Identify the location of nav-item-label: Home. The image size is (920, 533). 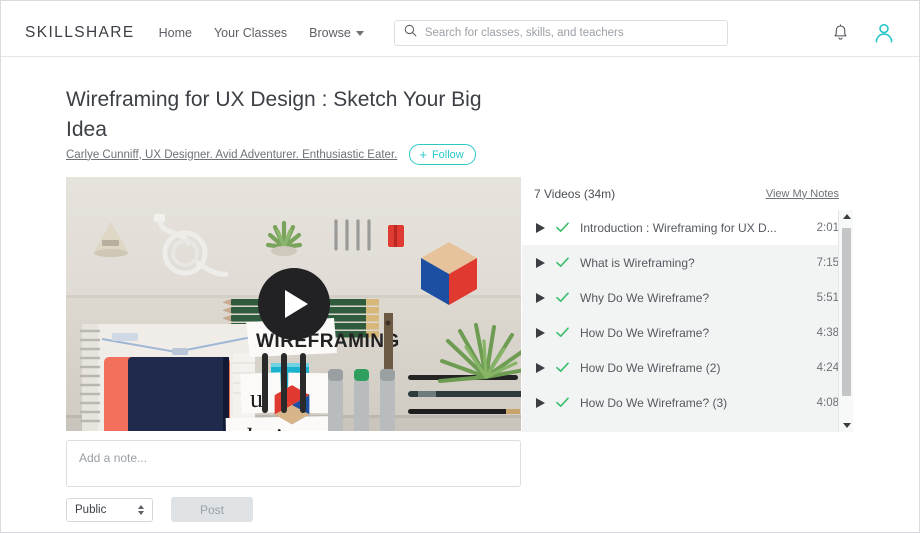
(175, 32).